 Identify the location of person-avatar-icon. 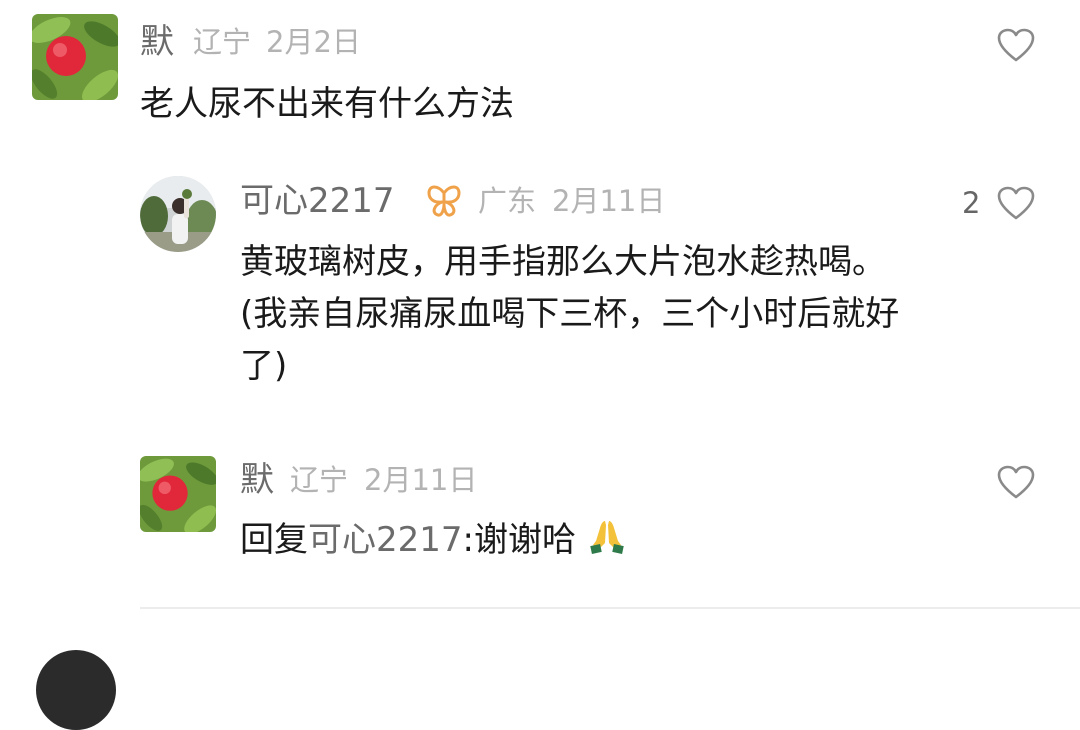
(178, 214).